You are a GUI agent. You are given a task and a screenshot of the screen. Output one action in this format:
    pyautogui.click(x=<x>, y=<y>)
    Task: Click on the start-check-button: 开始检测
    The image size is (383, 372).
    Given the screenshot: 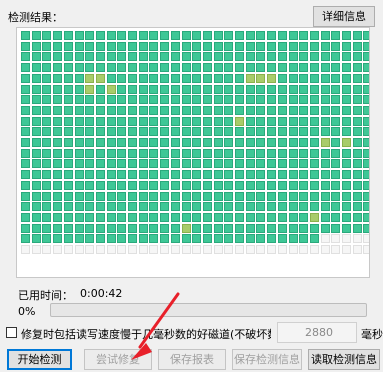 What is the action you would take?
    pyautogui.click(x=39, y=359)
    